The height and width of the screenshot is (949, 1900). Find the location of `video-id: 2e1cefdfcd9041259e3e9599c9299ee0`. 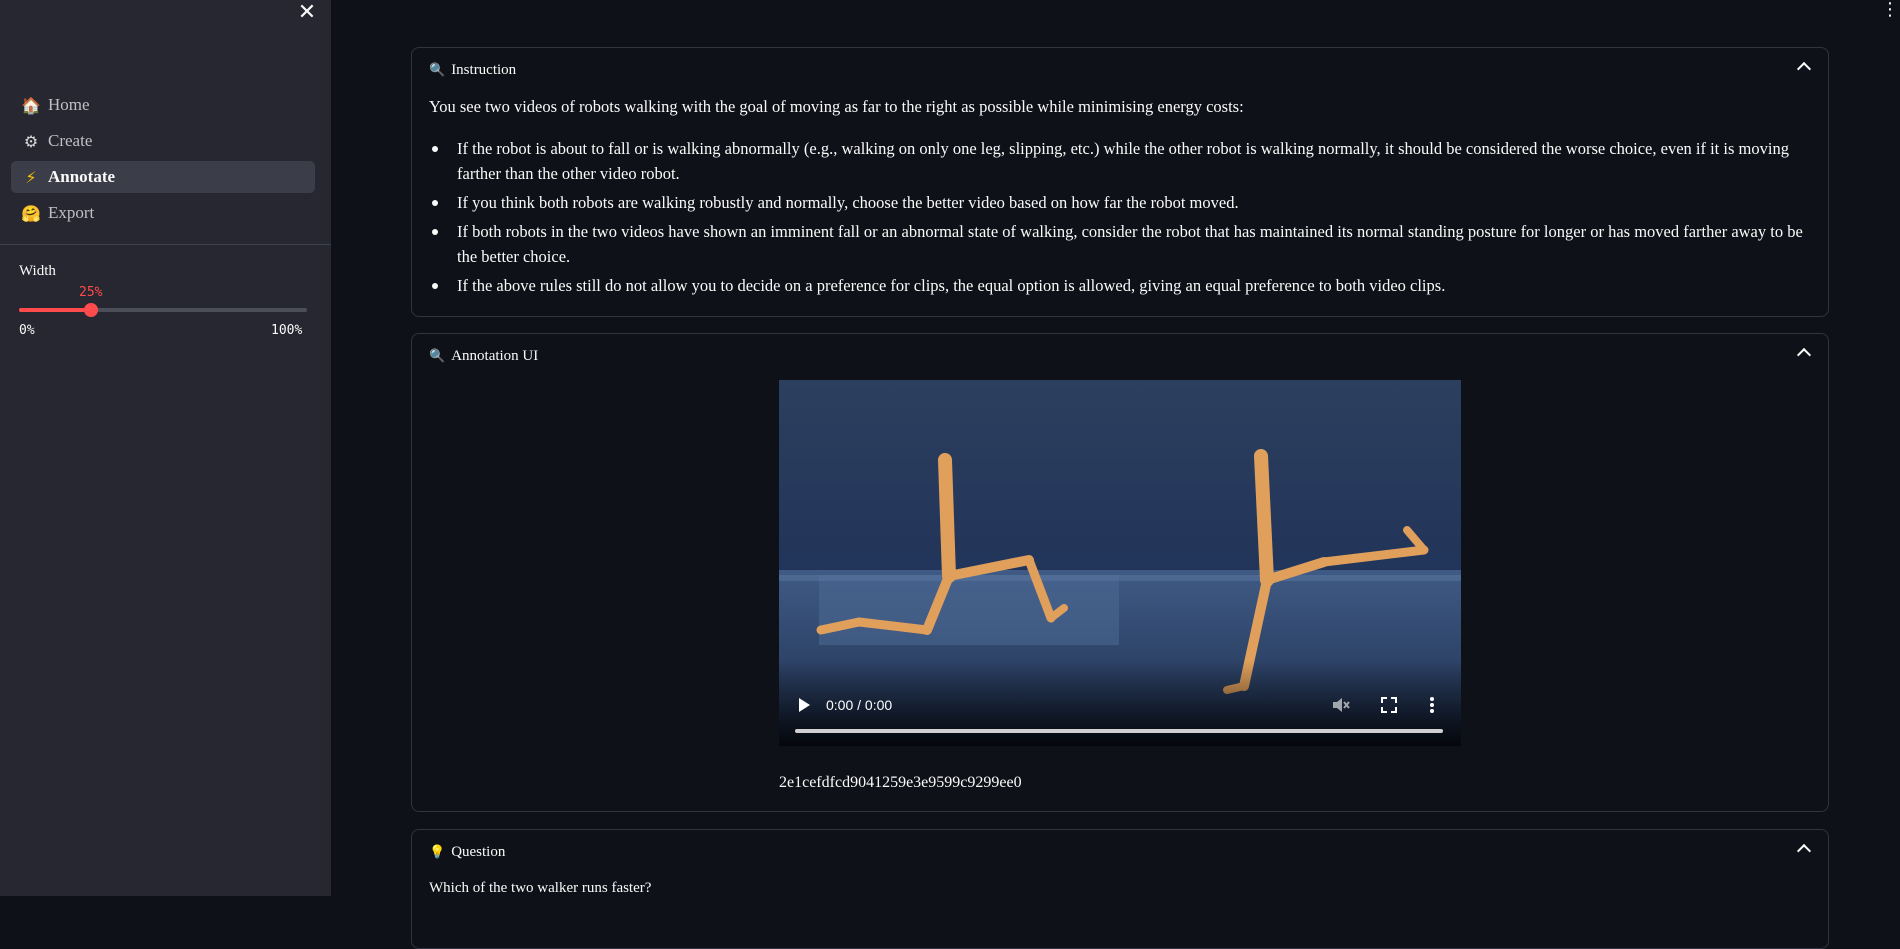

video-id: 2e1cefdfcd9041259e3e9599c9299ee0 is located at coordinates (900, 782).